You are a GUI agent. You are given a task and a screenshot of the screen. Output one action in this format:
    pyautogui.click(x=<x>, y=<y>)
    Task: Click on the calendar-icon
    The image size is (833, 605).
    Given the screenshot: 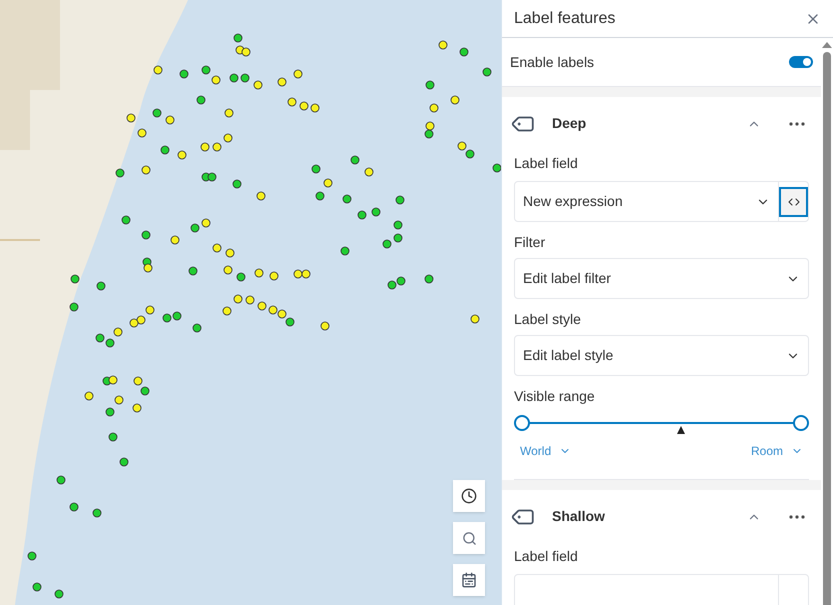 What is the action you would take?
    pyautogui.click(x=469, y=580)
    